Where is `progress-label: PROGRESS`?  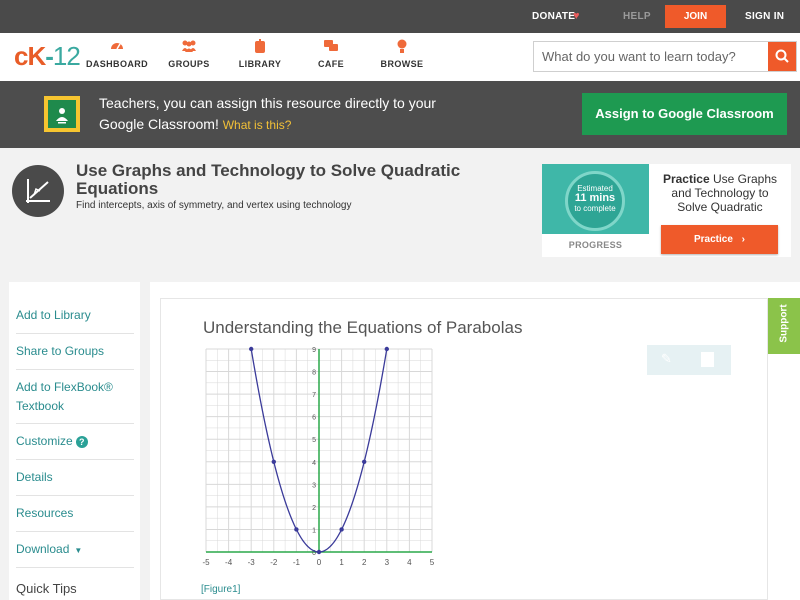 progress-label: PROGRESS is located at coordinates (595, 245).